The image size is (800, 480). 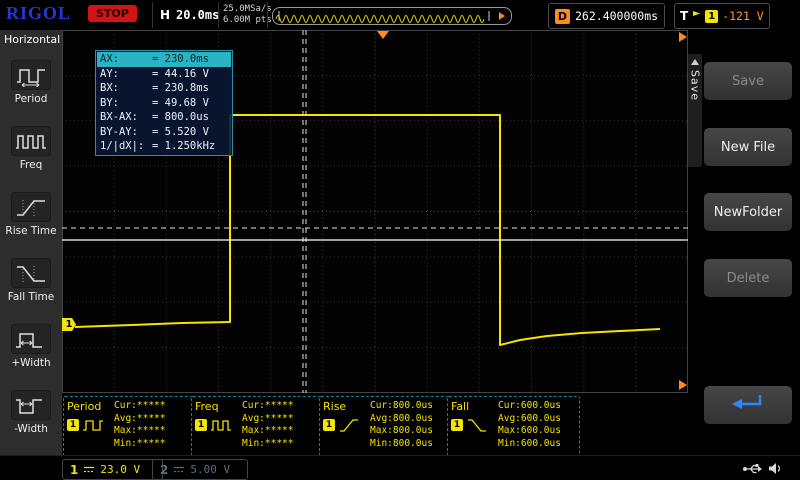 I want to click on sidebar-item-label: +Width, so click(x=31, y=362).